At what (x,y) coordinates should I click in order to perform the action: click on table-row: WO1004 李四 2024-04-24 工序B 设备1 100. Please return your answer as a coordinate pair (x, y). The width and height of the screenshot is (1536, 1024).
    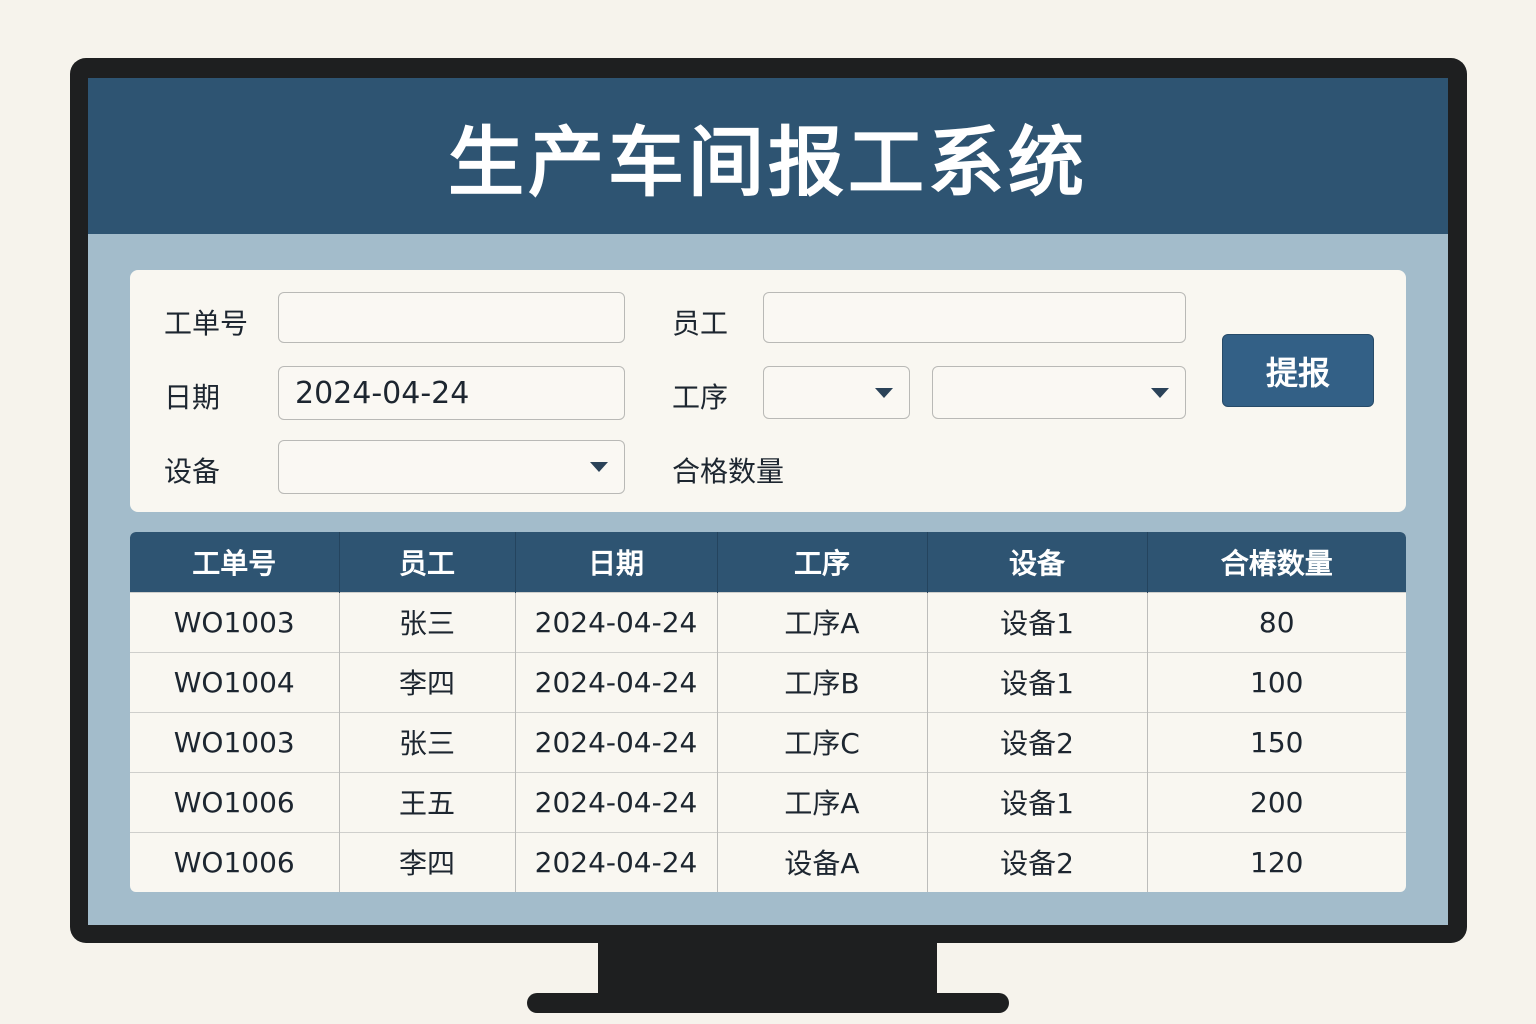
    Looking at the image, I should click on (768, 681).